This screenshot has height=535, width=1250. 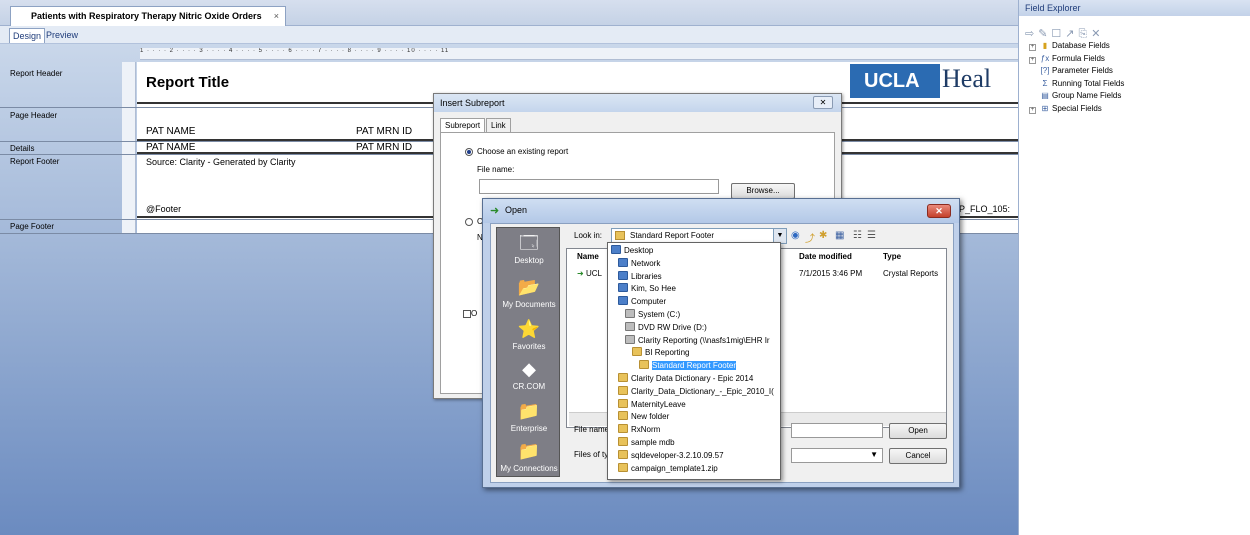 What do you see at coordinates (467, 313) in the screenshot?
I see `checkbox-icon` at bounding box center [467, 313].